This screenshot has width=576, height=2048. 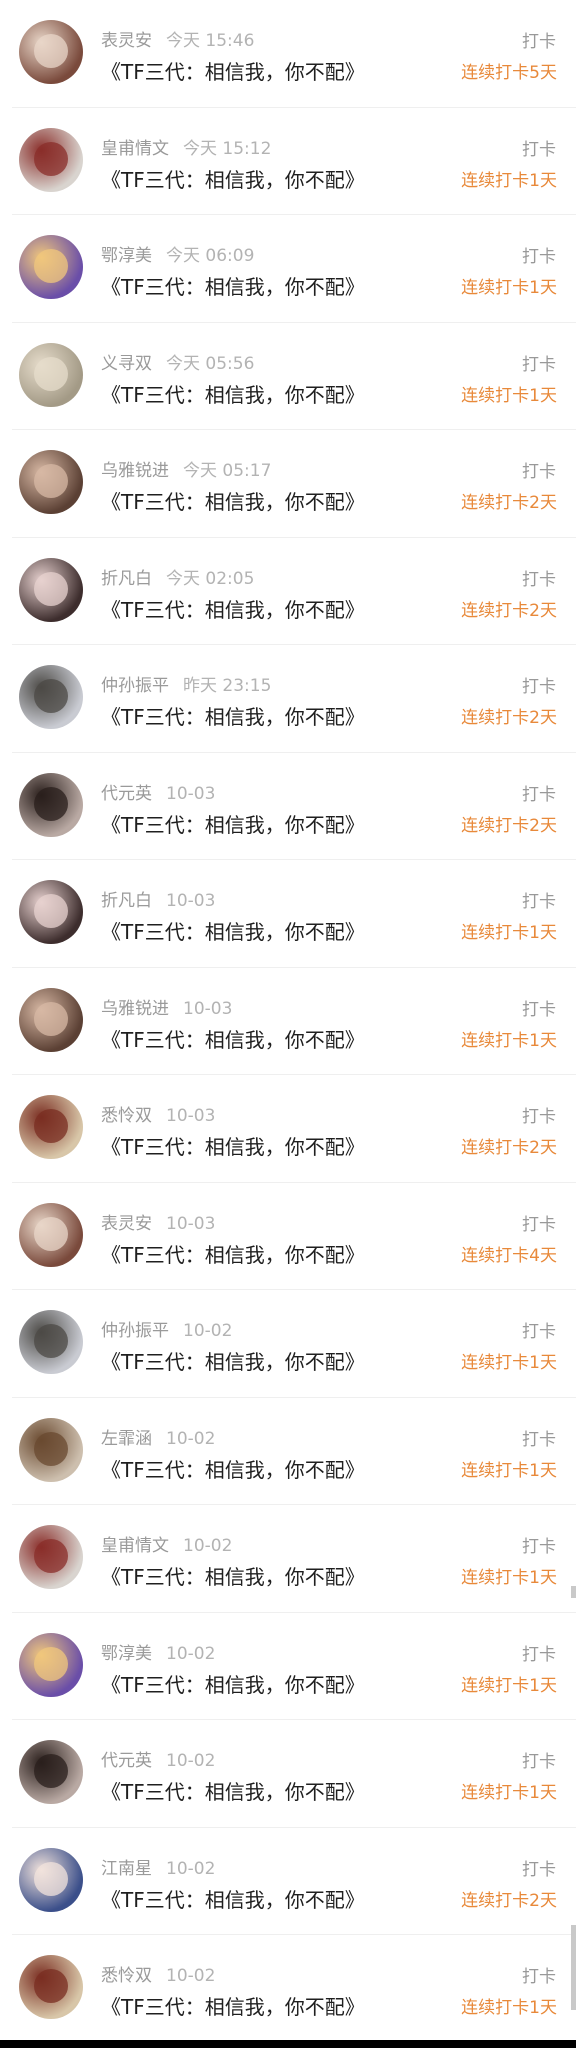 What do you see at coordinates (288, 914) in the screenshot?
I see `list-item: 折凡白 10-03 《TF三代：相信我，你不配》 打卡 连续打卡1天` at bounding box center [288, 914].